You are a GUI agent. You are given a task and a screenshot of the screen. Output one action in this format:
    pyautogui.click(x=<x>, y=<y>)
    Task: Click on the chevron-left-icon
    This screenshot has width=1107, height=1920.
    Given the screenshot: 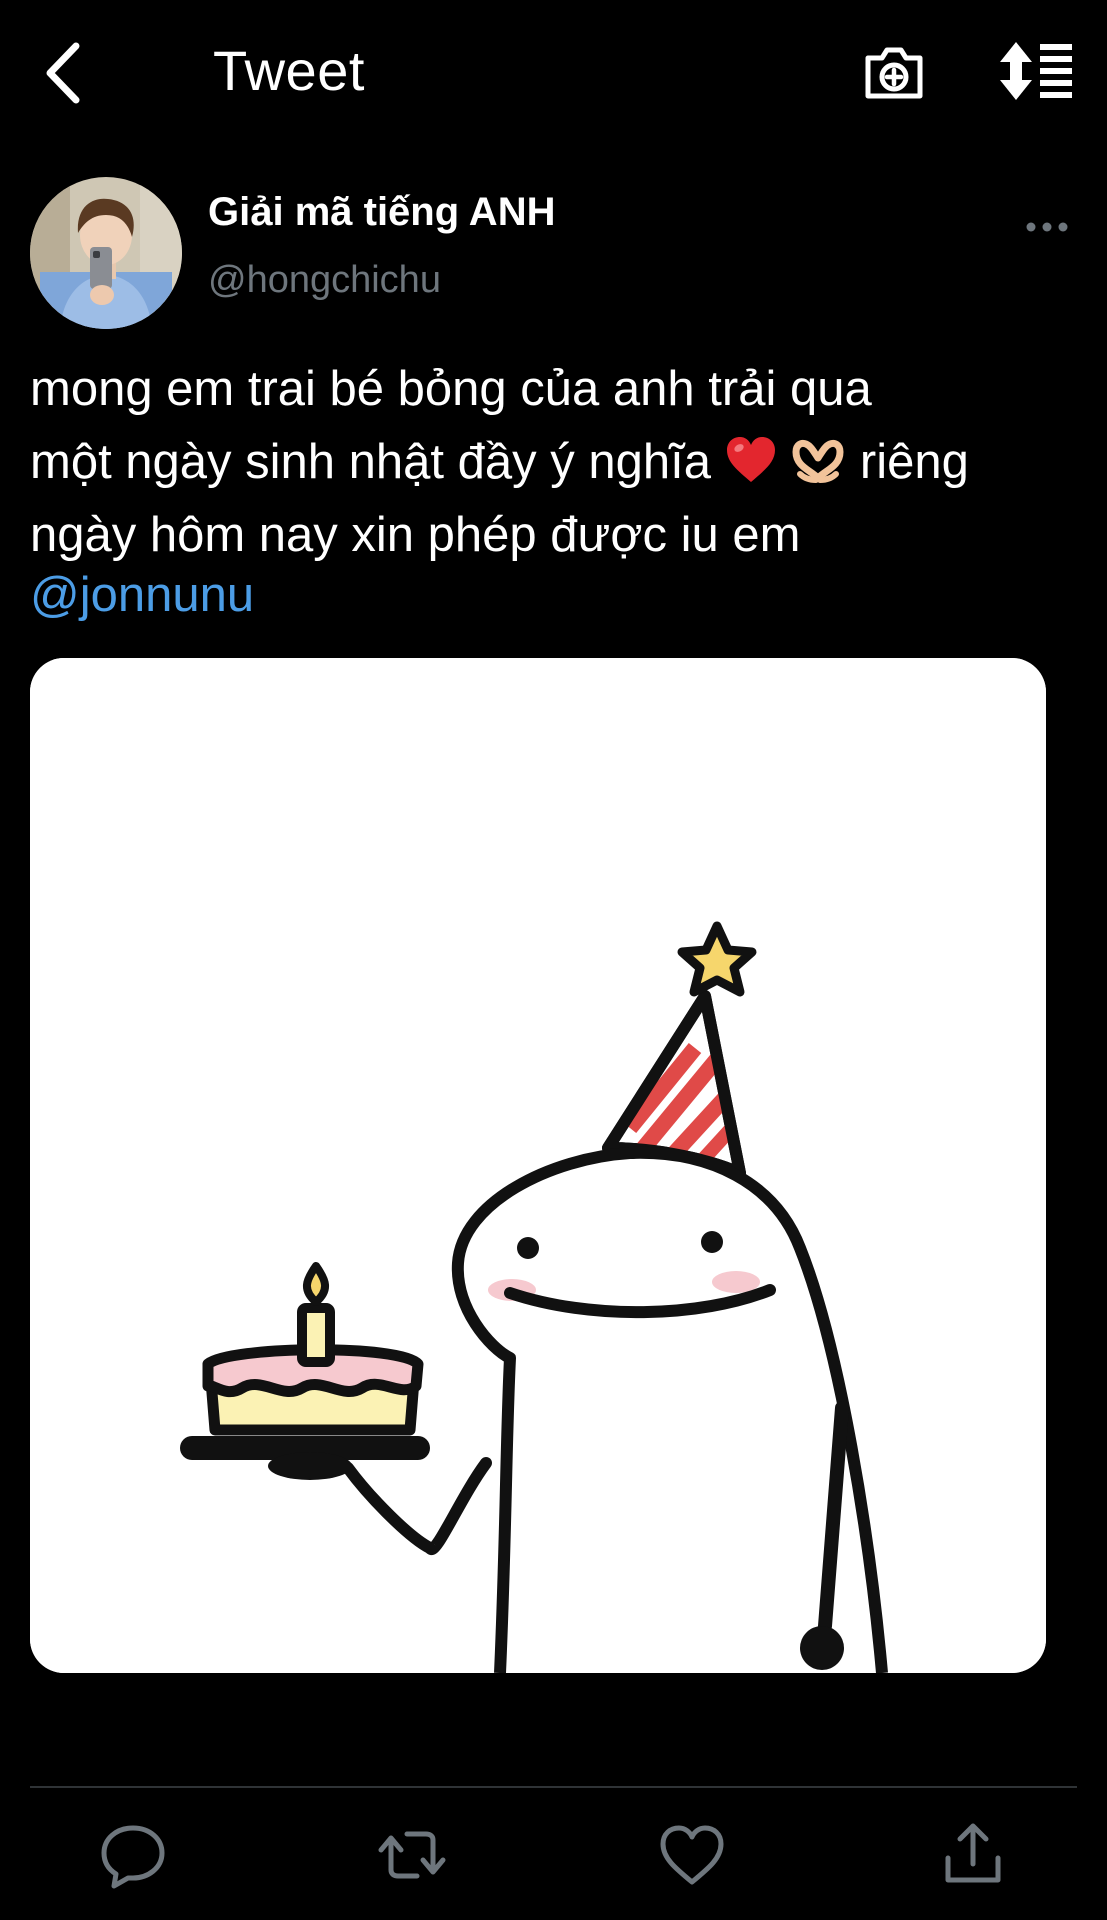 What is the action you would take?
    pyautogui.click(x=63, y=73)
    